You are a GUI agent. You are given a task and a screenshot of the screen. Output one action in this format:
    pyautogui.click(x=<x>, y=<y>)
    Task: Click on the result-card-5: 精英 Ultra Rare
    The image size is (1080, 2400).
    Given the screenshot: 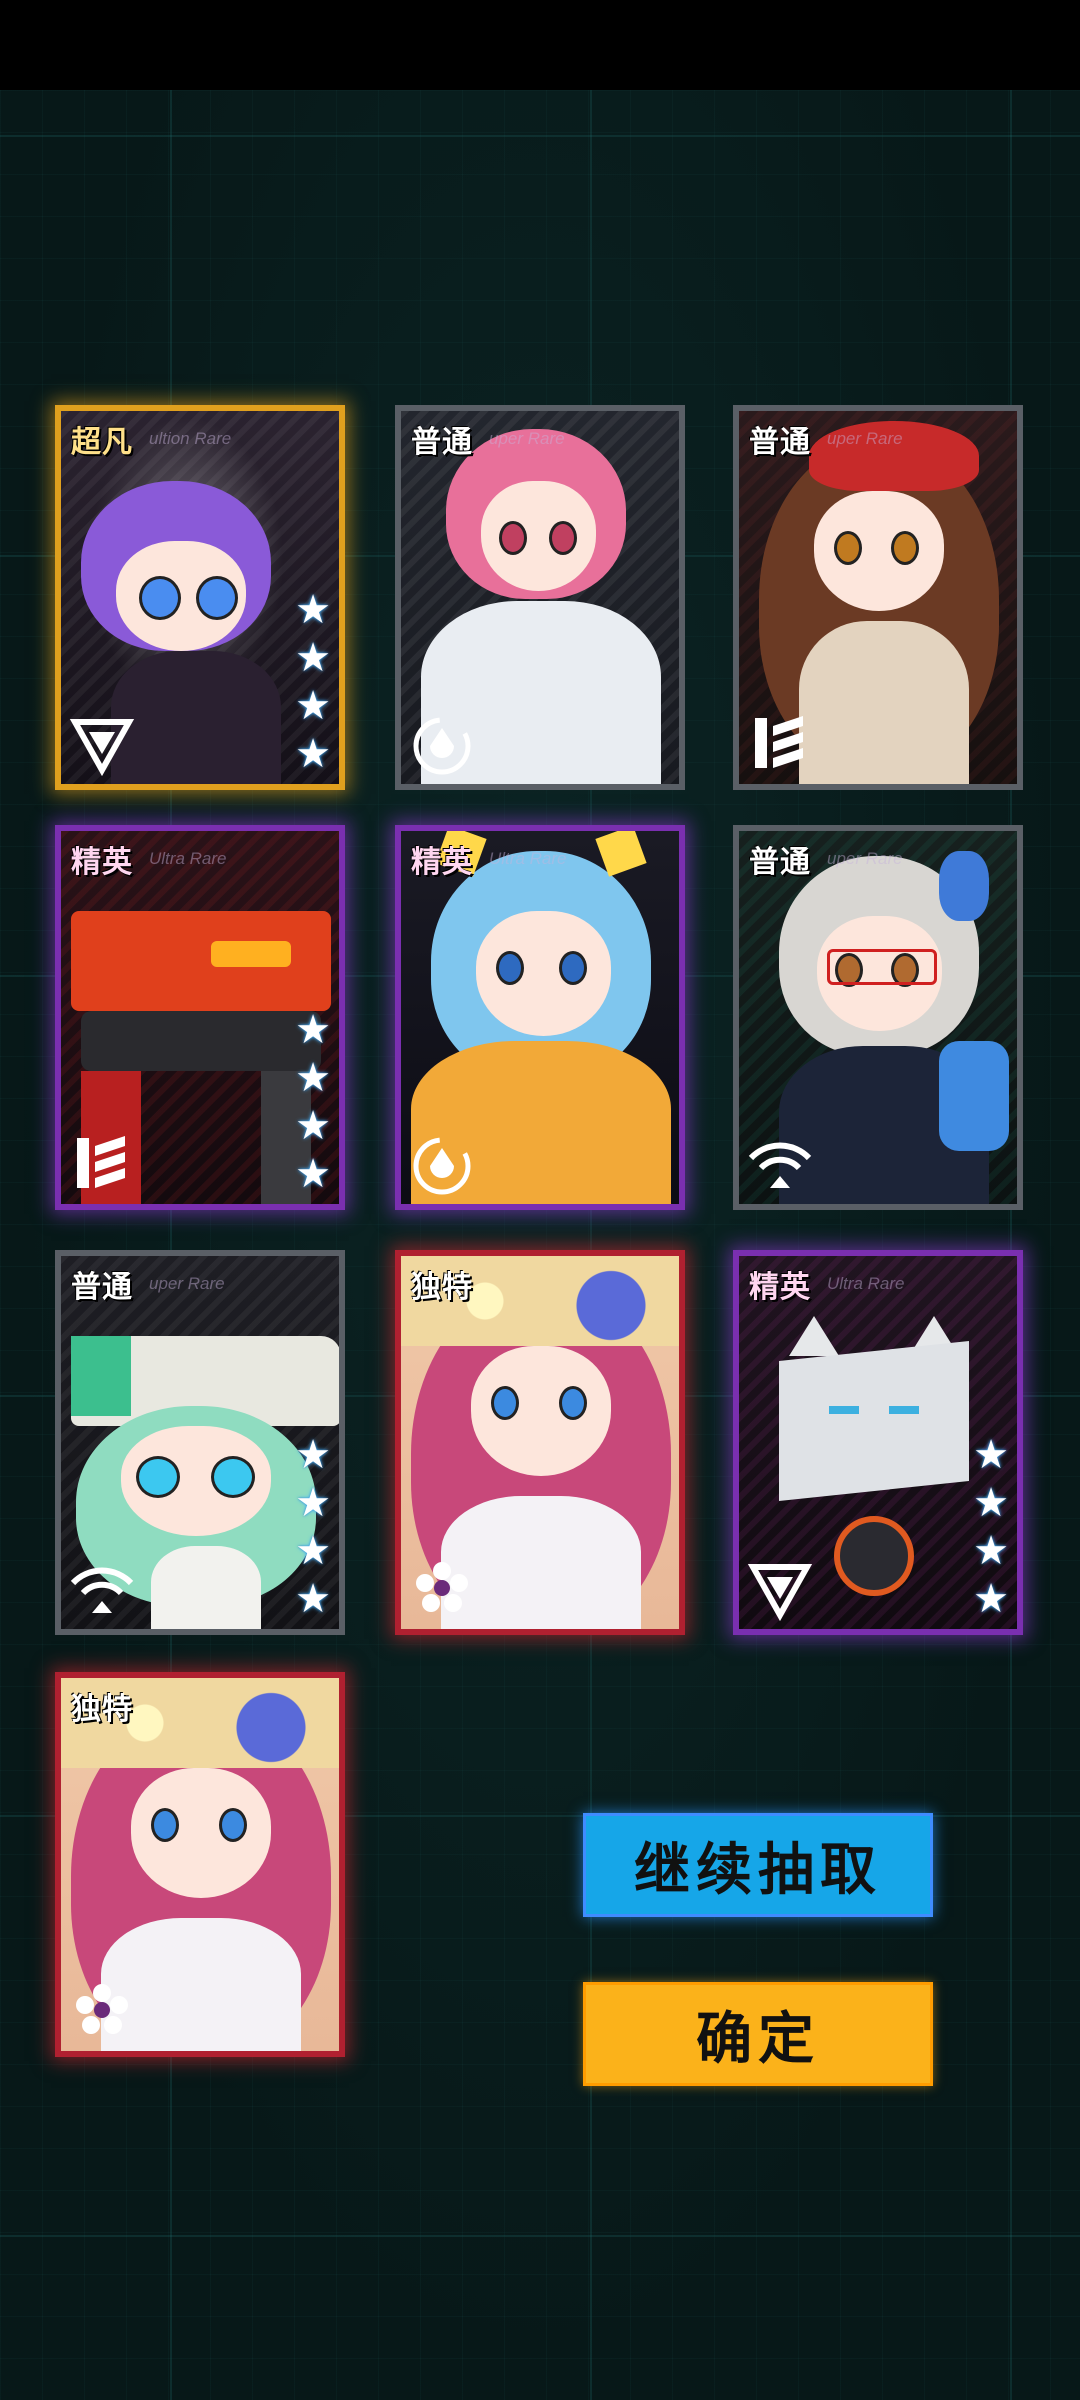 What is the action you would take?
    pyautogui.click(x=540, y=1017)
    